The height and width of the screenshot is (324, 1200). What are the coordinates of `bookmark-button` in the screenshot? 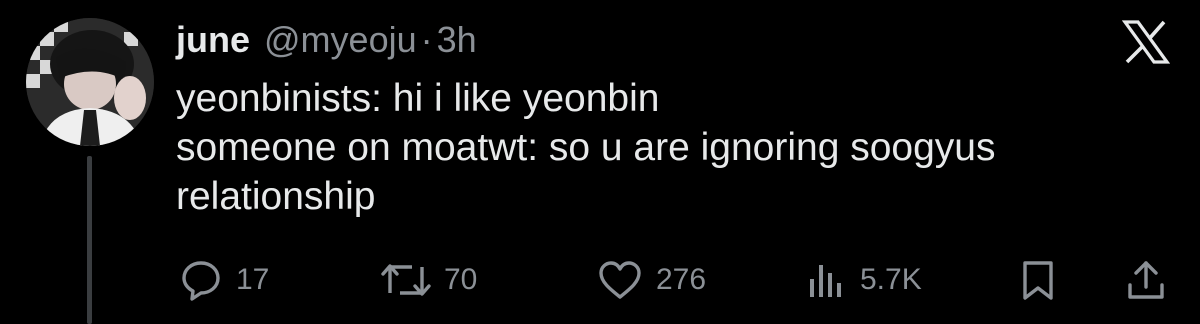 It's located at (1038, 280).